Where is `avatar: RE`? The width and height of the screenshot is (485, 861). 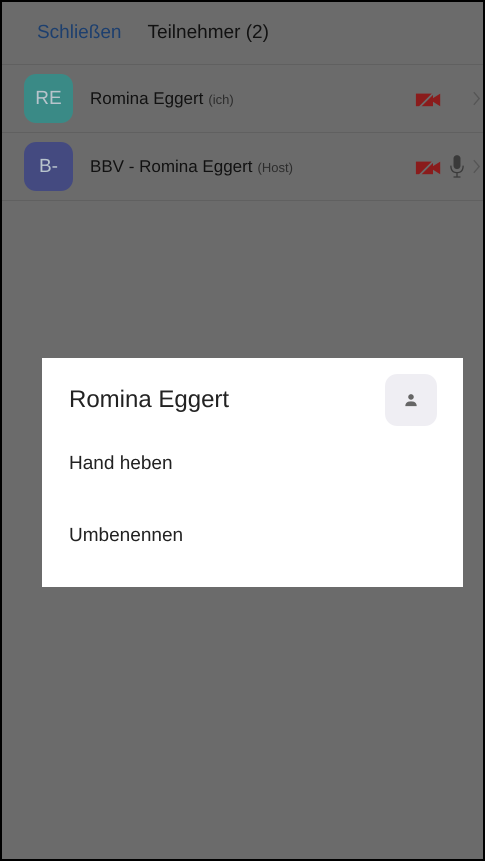 avatar: RE is located at coordinates (48, 98).